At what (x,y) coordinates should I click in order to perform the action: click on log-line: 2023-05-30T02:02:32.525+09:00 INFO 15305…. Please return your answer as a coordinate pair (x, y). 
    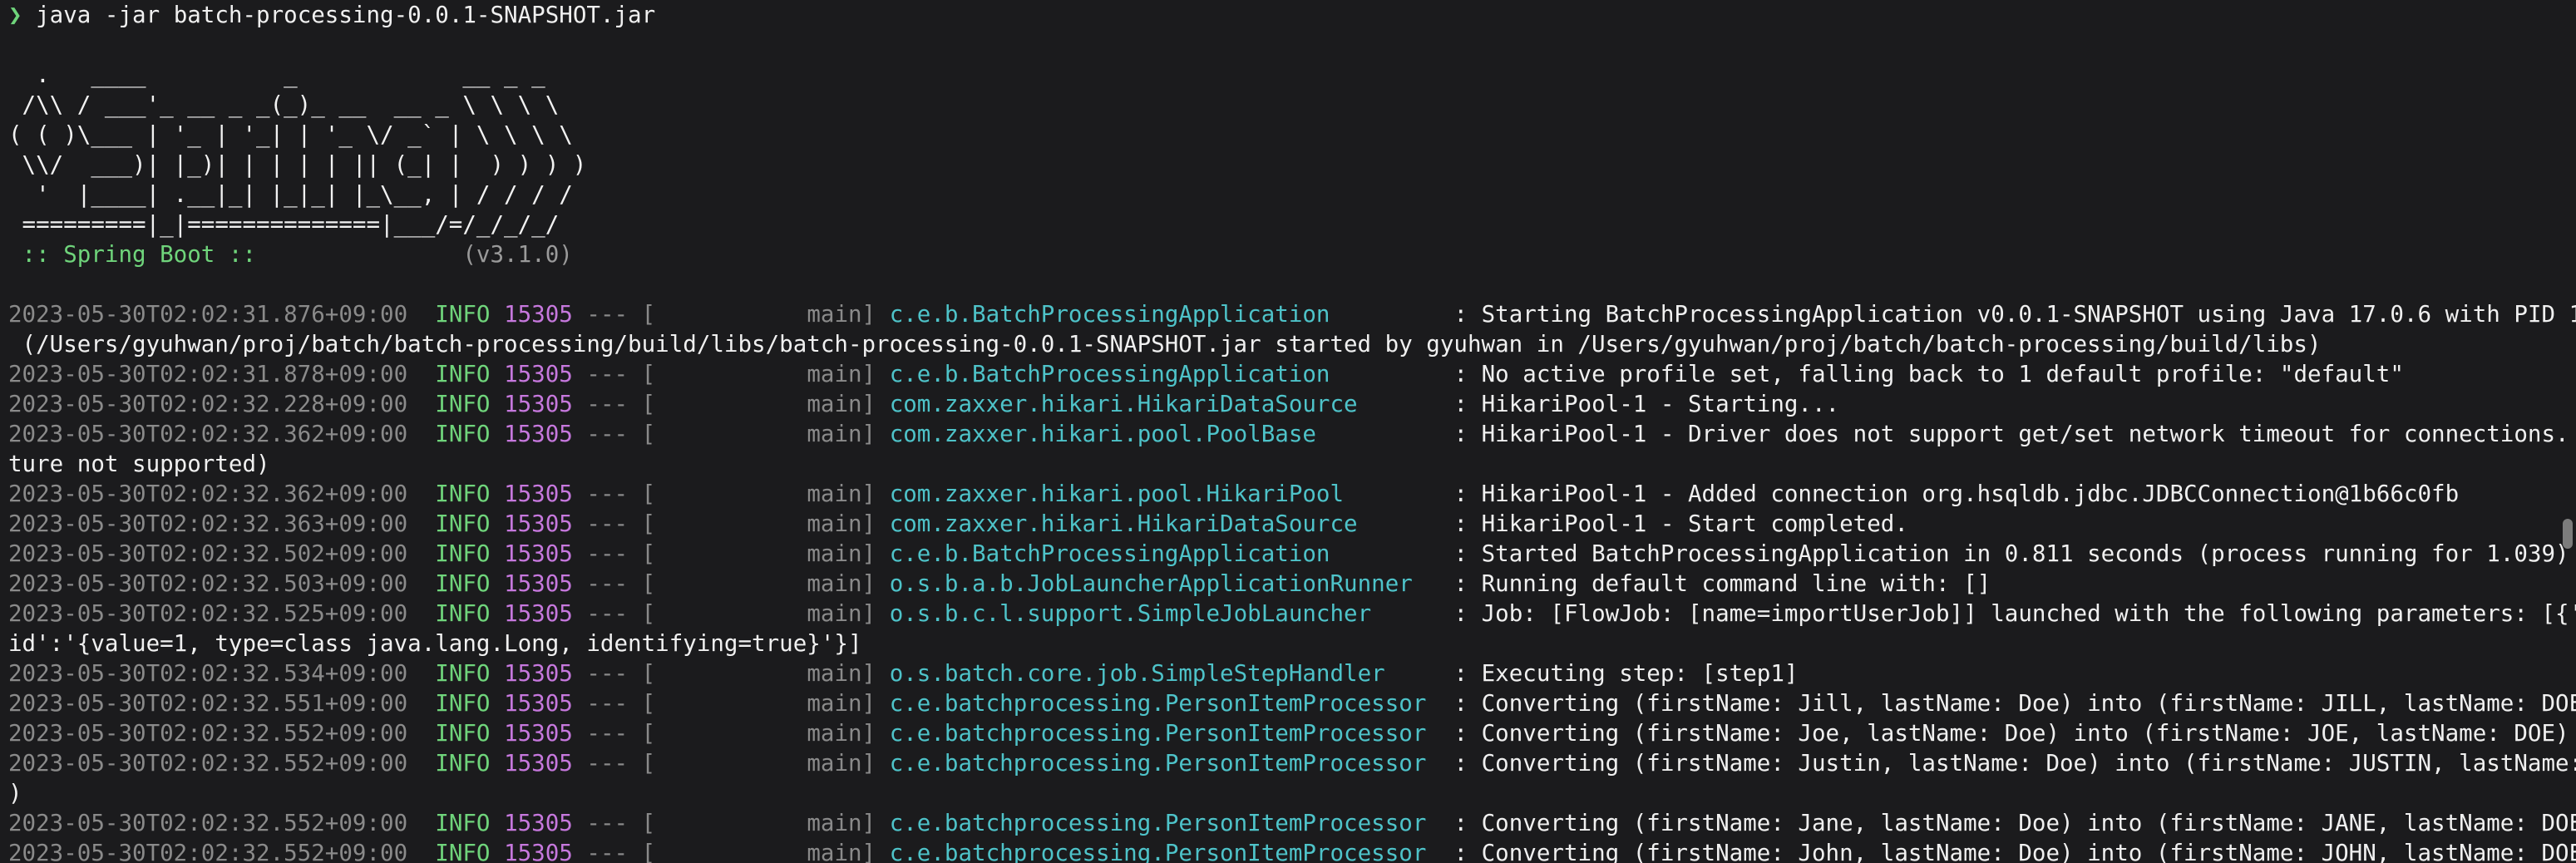
    Looking at the image, I should click on (1292, 614).